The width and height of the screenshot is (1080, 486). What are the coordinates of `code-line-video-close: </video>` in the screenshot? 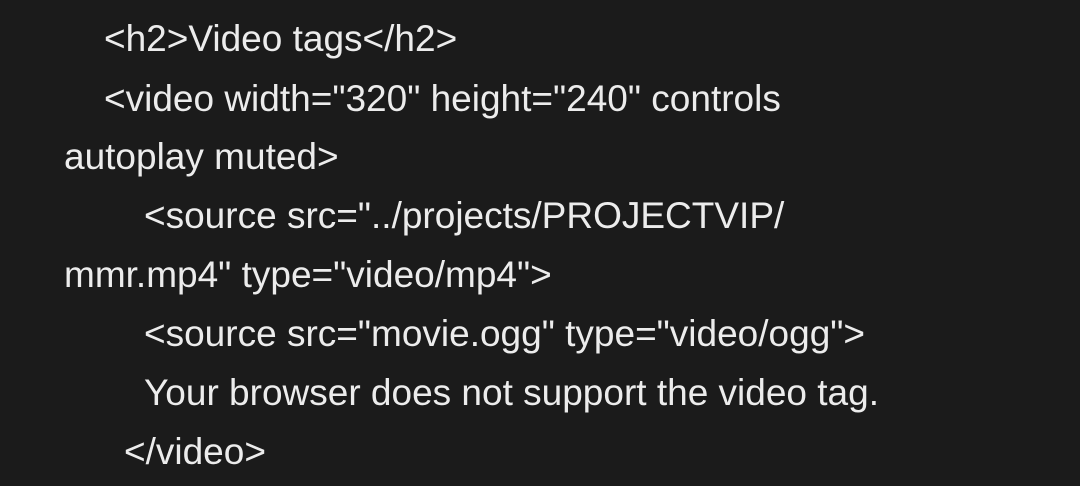 It's located at (195, 451).